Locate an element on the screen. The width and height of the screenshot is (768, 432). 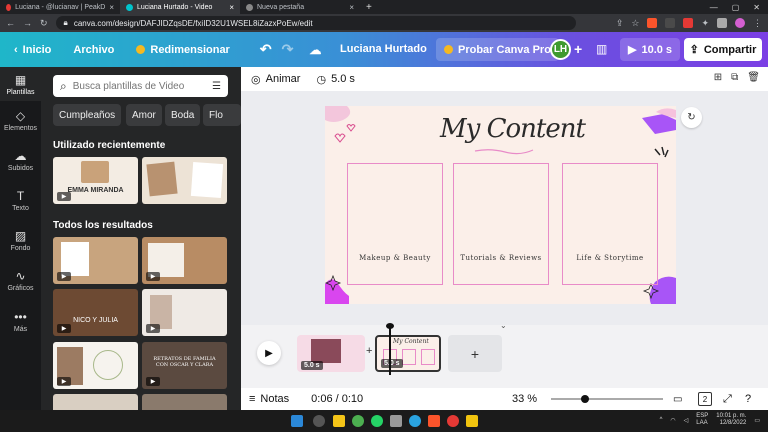
profile-icon is located at coordinates (740, 23).